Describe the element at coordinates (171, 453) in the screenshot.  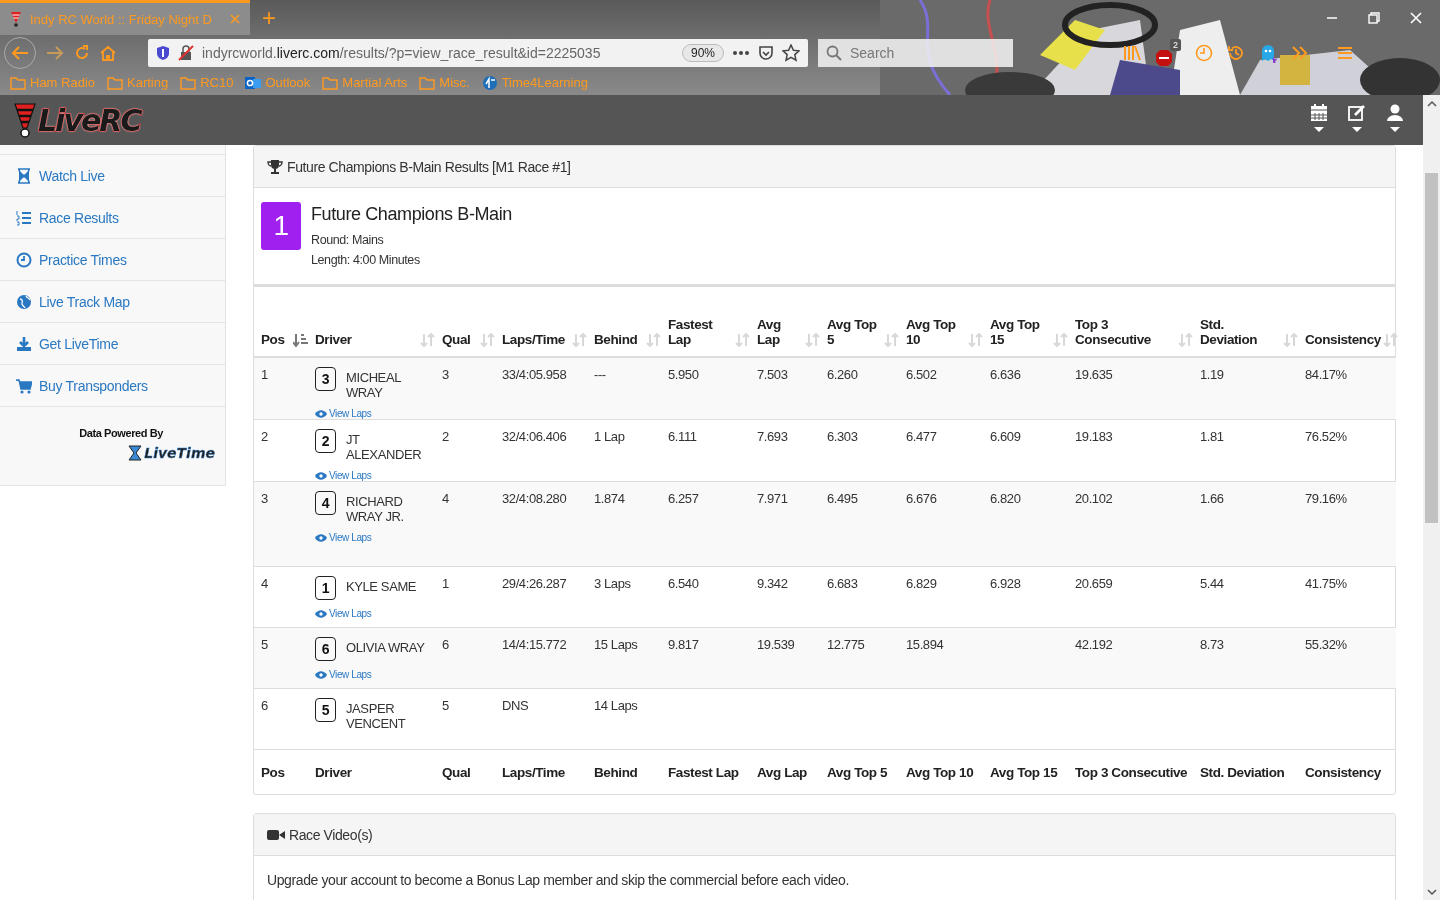
I see `livetime-logo: LiveTime` at that location.